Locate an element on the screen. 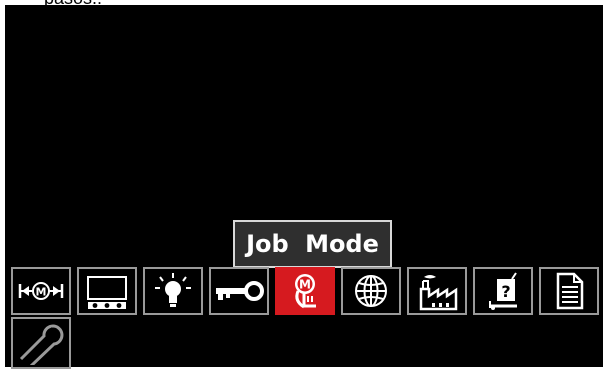  menu-item-brightness is located at coordinates (173, 291).